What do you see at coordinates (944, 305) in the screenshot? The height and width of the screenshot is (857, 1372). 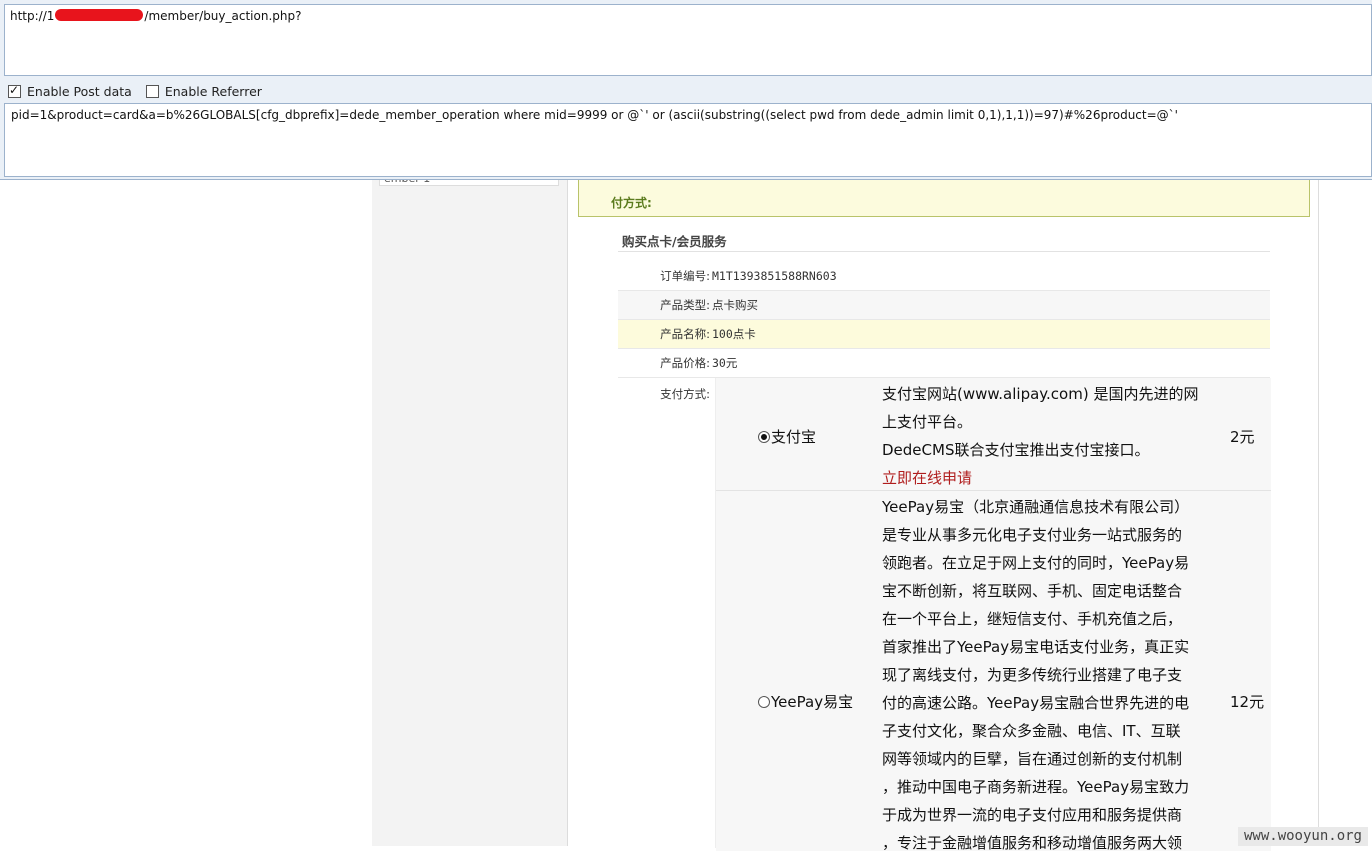 I see `product-type-row: 产品类型: 点卡购买` at bounding box center [944, 305].